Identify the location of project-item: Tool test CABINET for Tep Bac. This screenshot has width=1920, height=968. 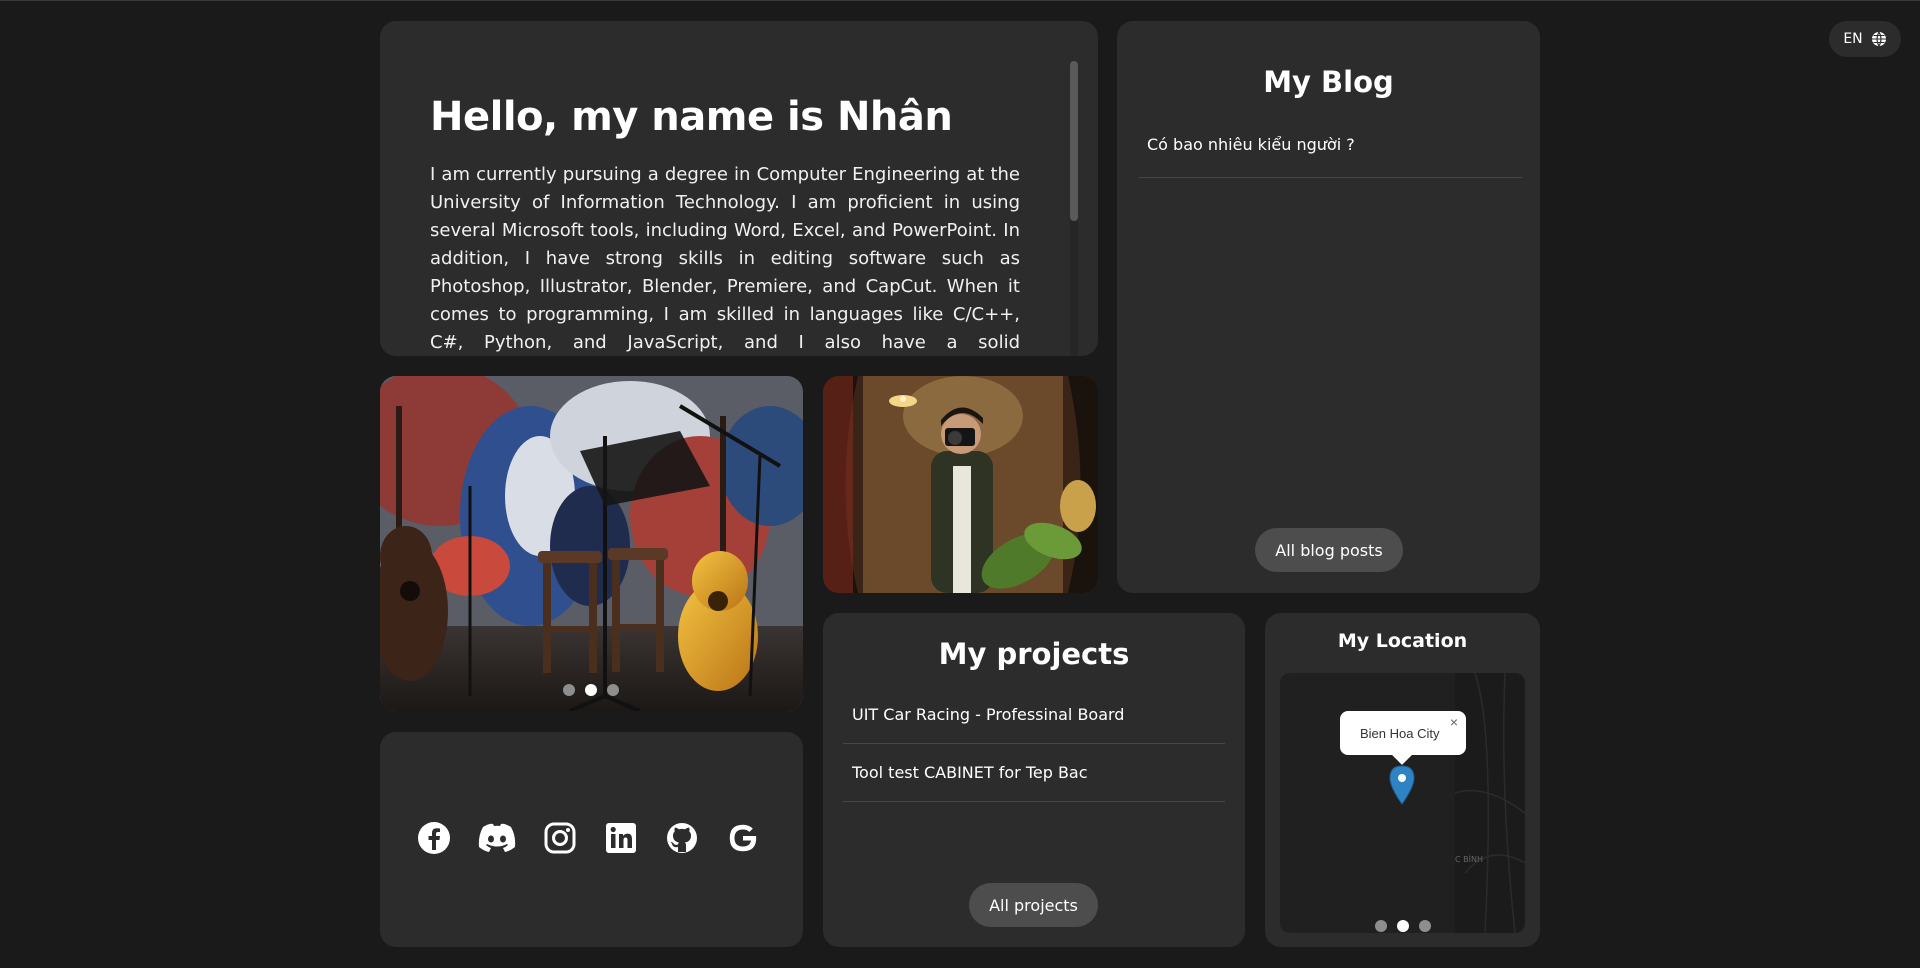
(1034, 772).